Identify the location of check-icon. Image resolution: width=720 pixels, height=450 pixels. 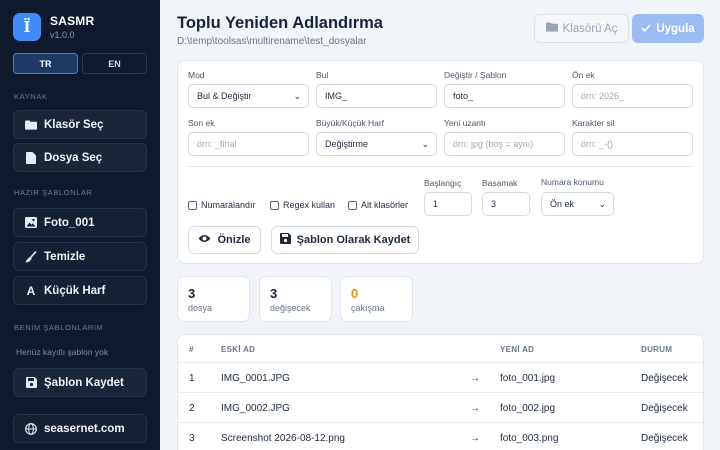
(646, 29).